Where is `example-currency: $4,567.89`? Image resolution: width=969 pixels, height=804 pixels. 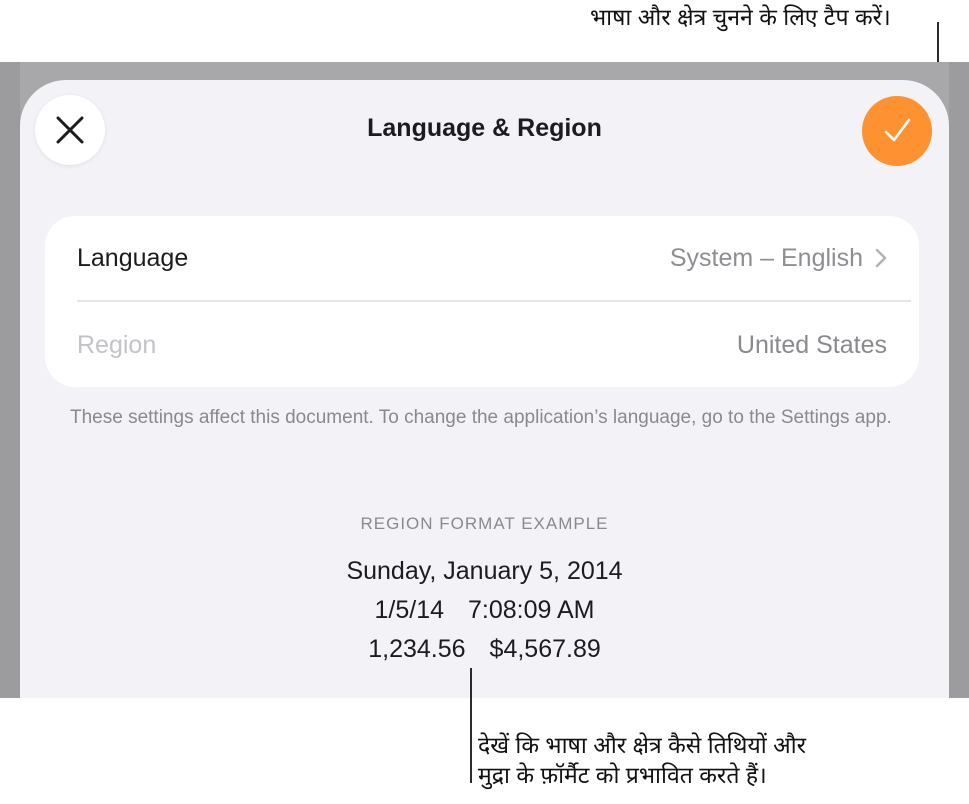 example-currency: $4,567.89 is located at coordinates (545, 649).